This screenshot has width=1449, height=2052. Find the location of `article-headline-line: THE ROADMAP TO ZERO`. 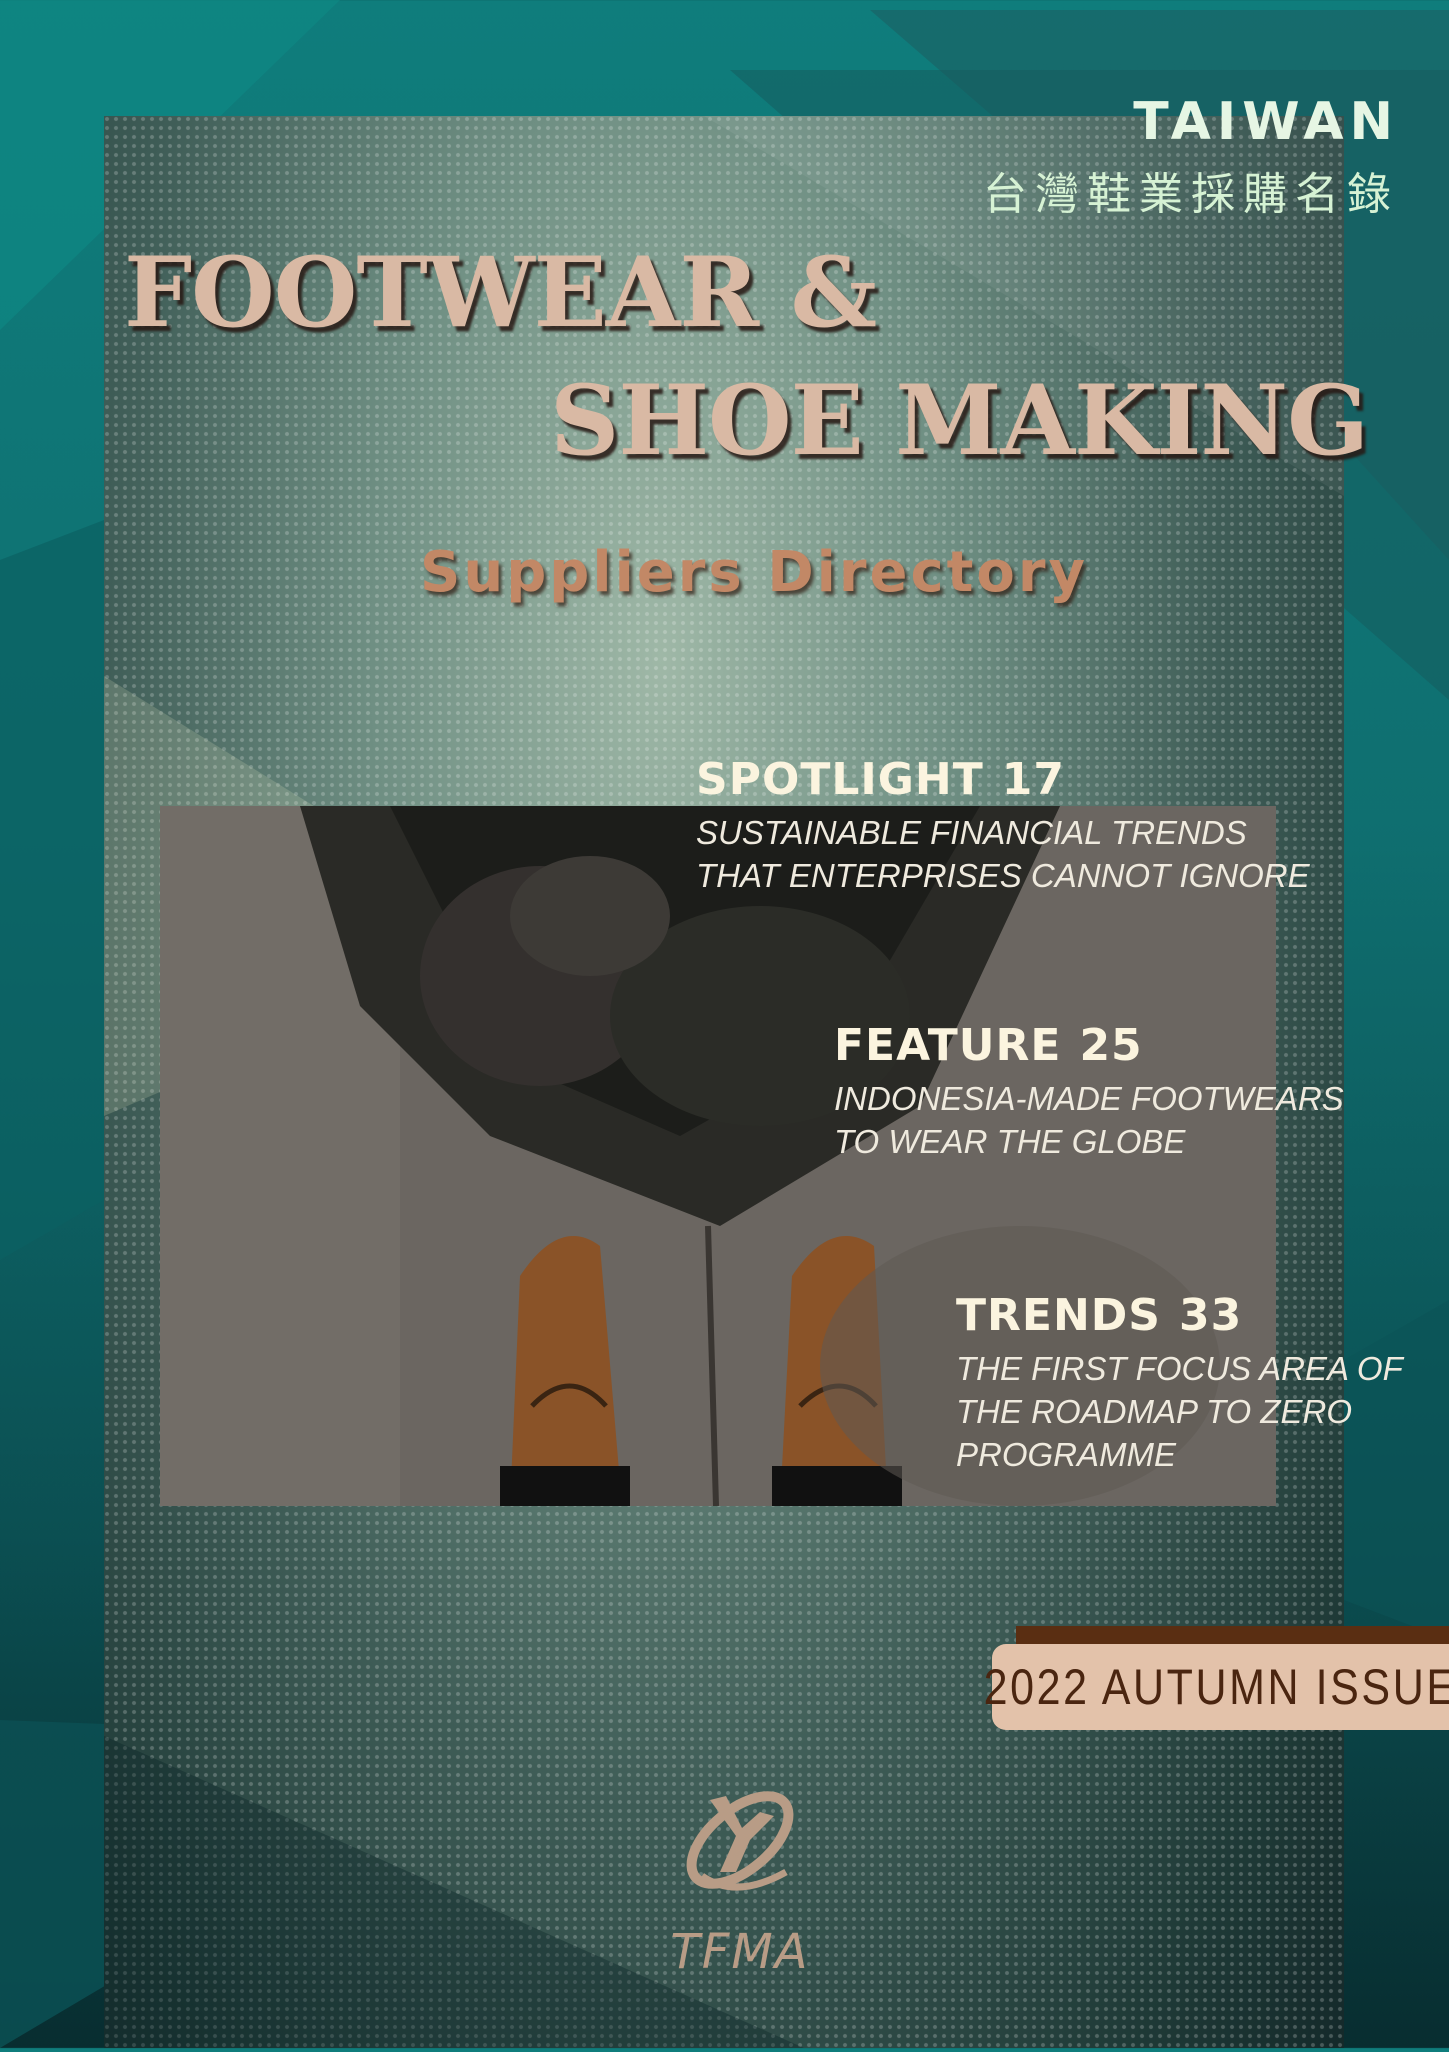

article-headline-line: THE ROADMAP TO ZERO is located at coordinates (1154, 1411).